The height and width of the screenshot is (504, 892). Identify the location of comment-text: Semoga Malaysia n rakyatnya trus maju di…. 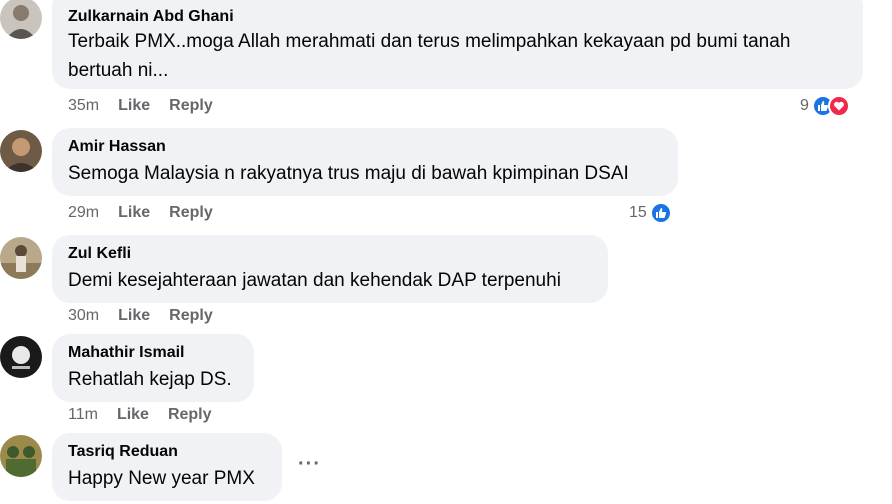
(348, 173).